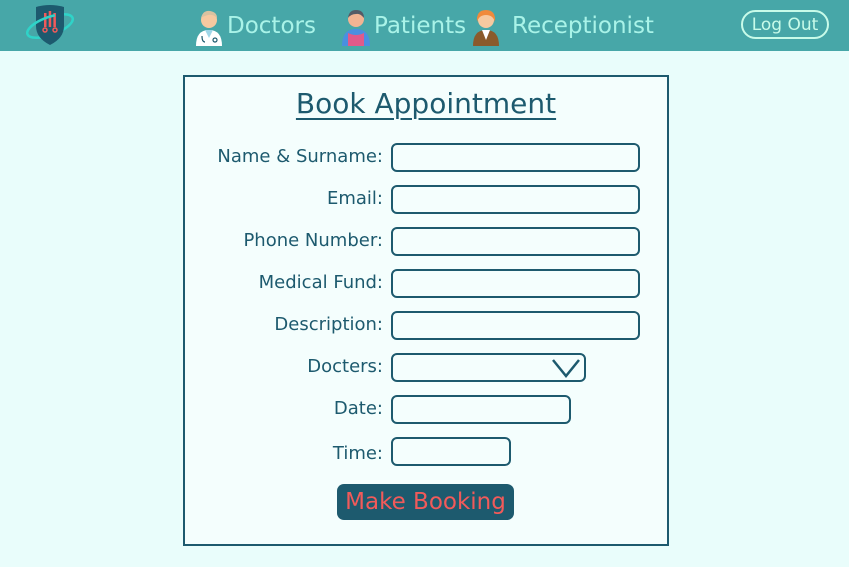 This screenshot has width=849, height=567. Describe the element at coordinates (515, 157) in the screenshot. I see `name-surname-input` at that location.